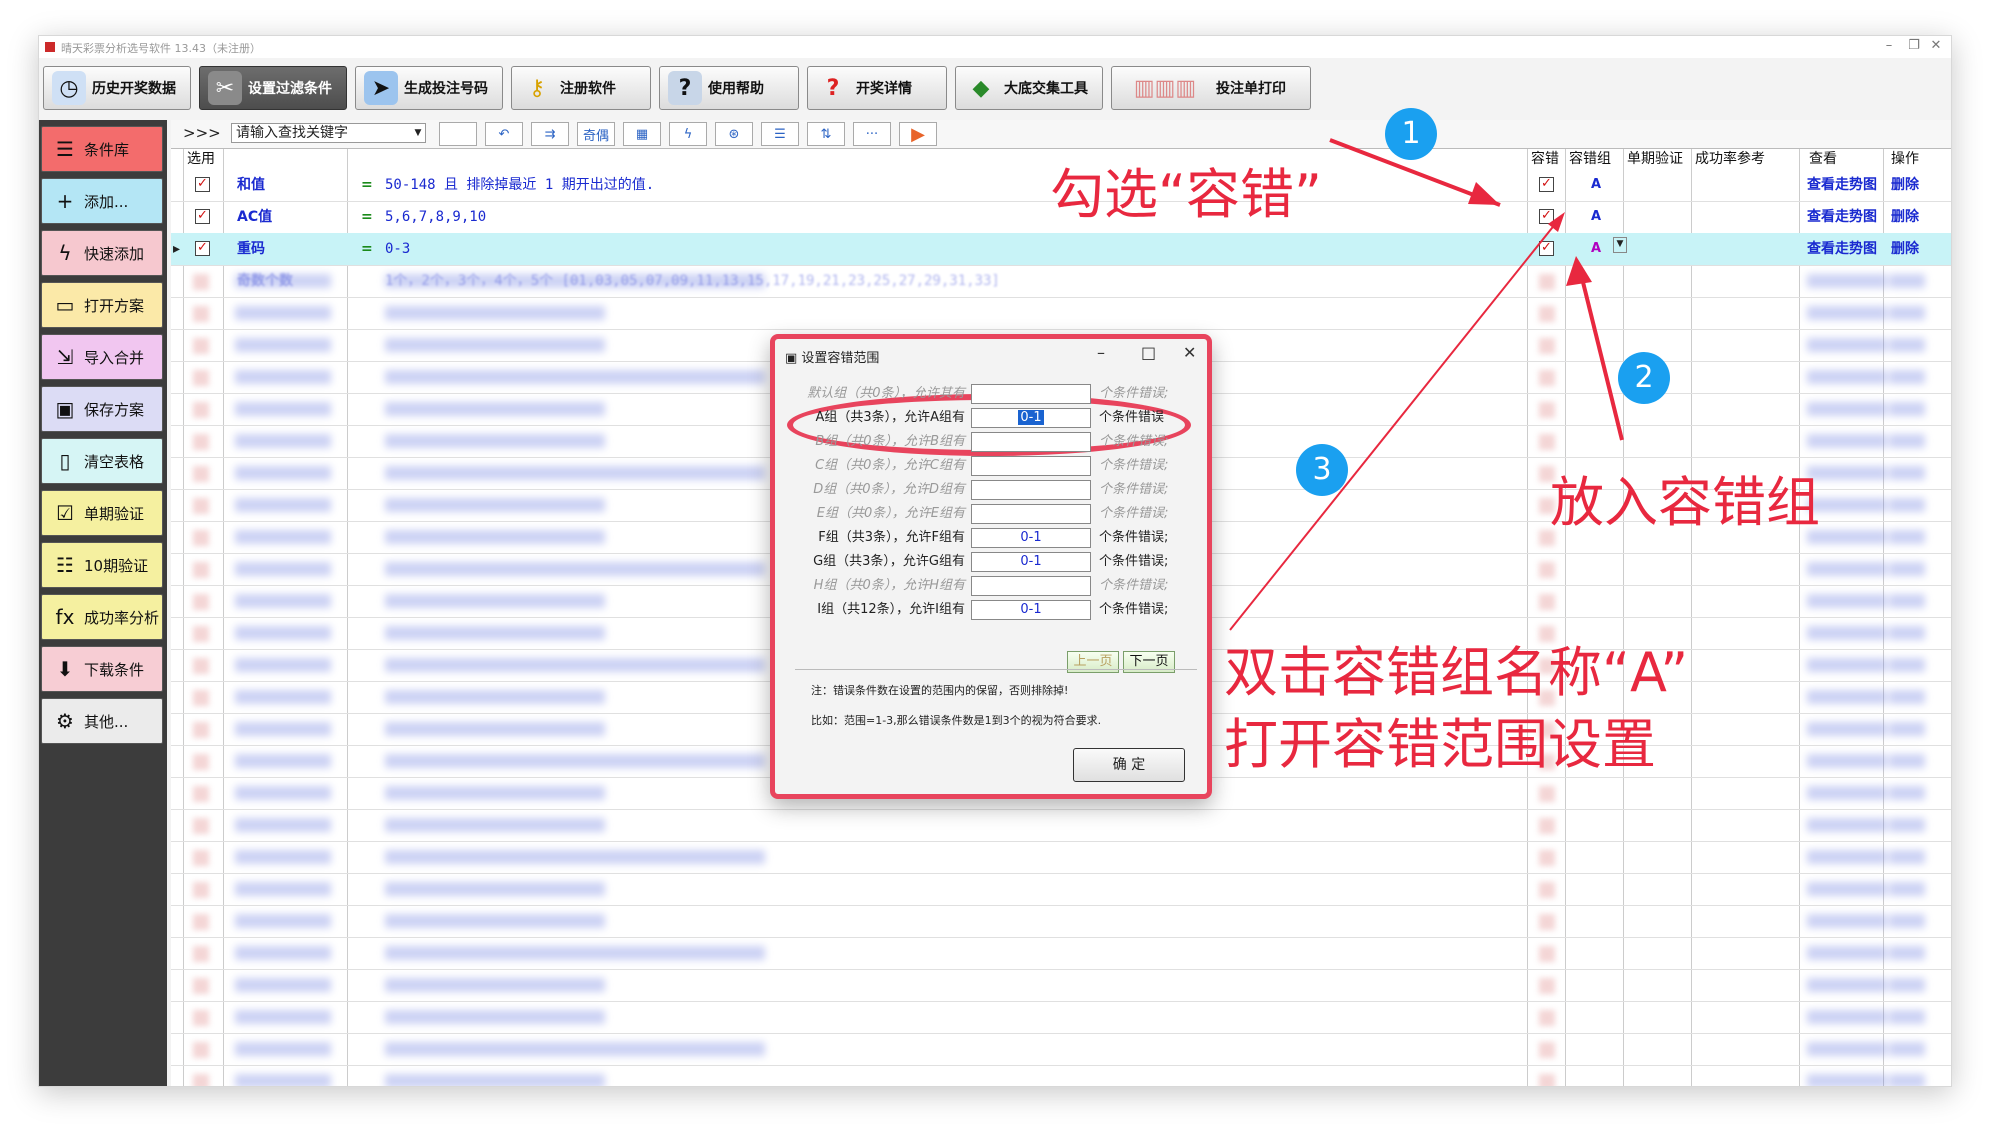  I want to click on group-range-row: G组（共3条），允许G组有 0-1 个条件错误;, so click(990, 562).